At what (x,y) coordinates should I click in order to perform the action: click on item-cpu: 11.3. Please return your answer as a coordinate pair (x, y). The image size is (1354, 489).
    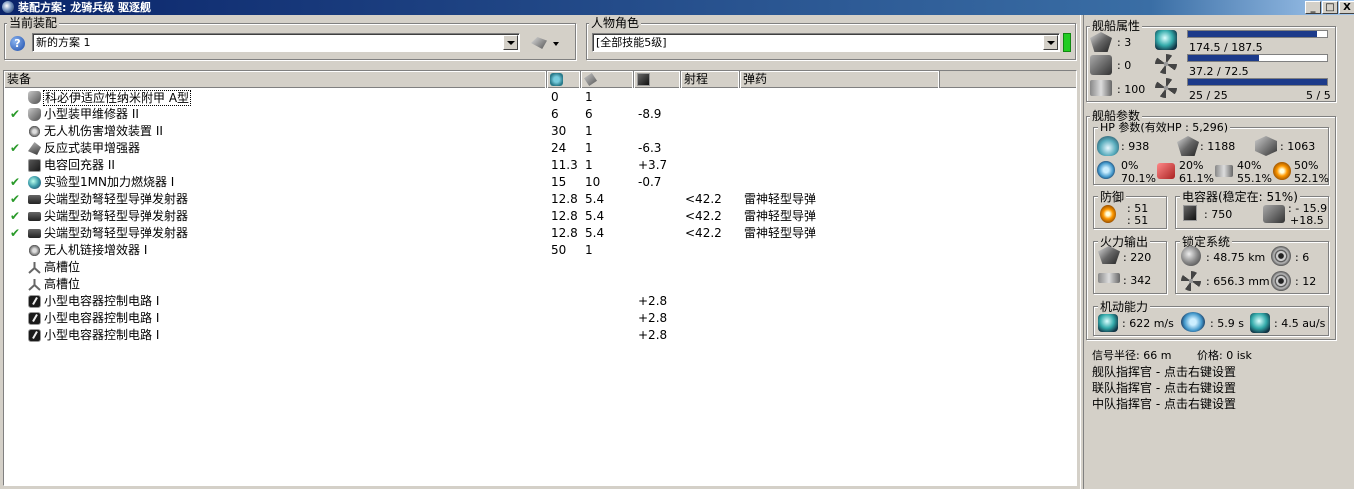
    Looking at the image, I should click on (564, 165).